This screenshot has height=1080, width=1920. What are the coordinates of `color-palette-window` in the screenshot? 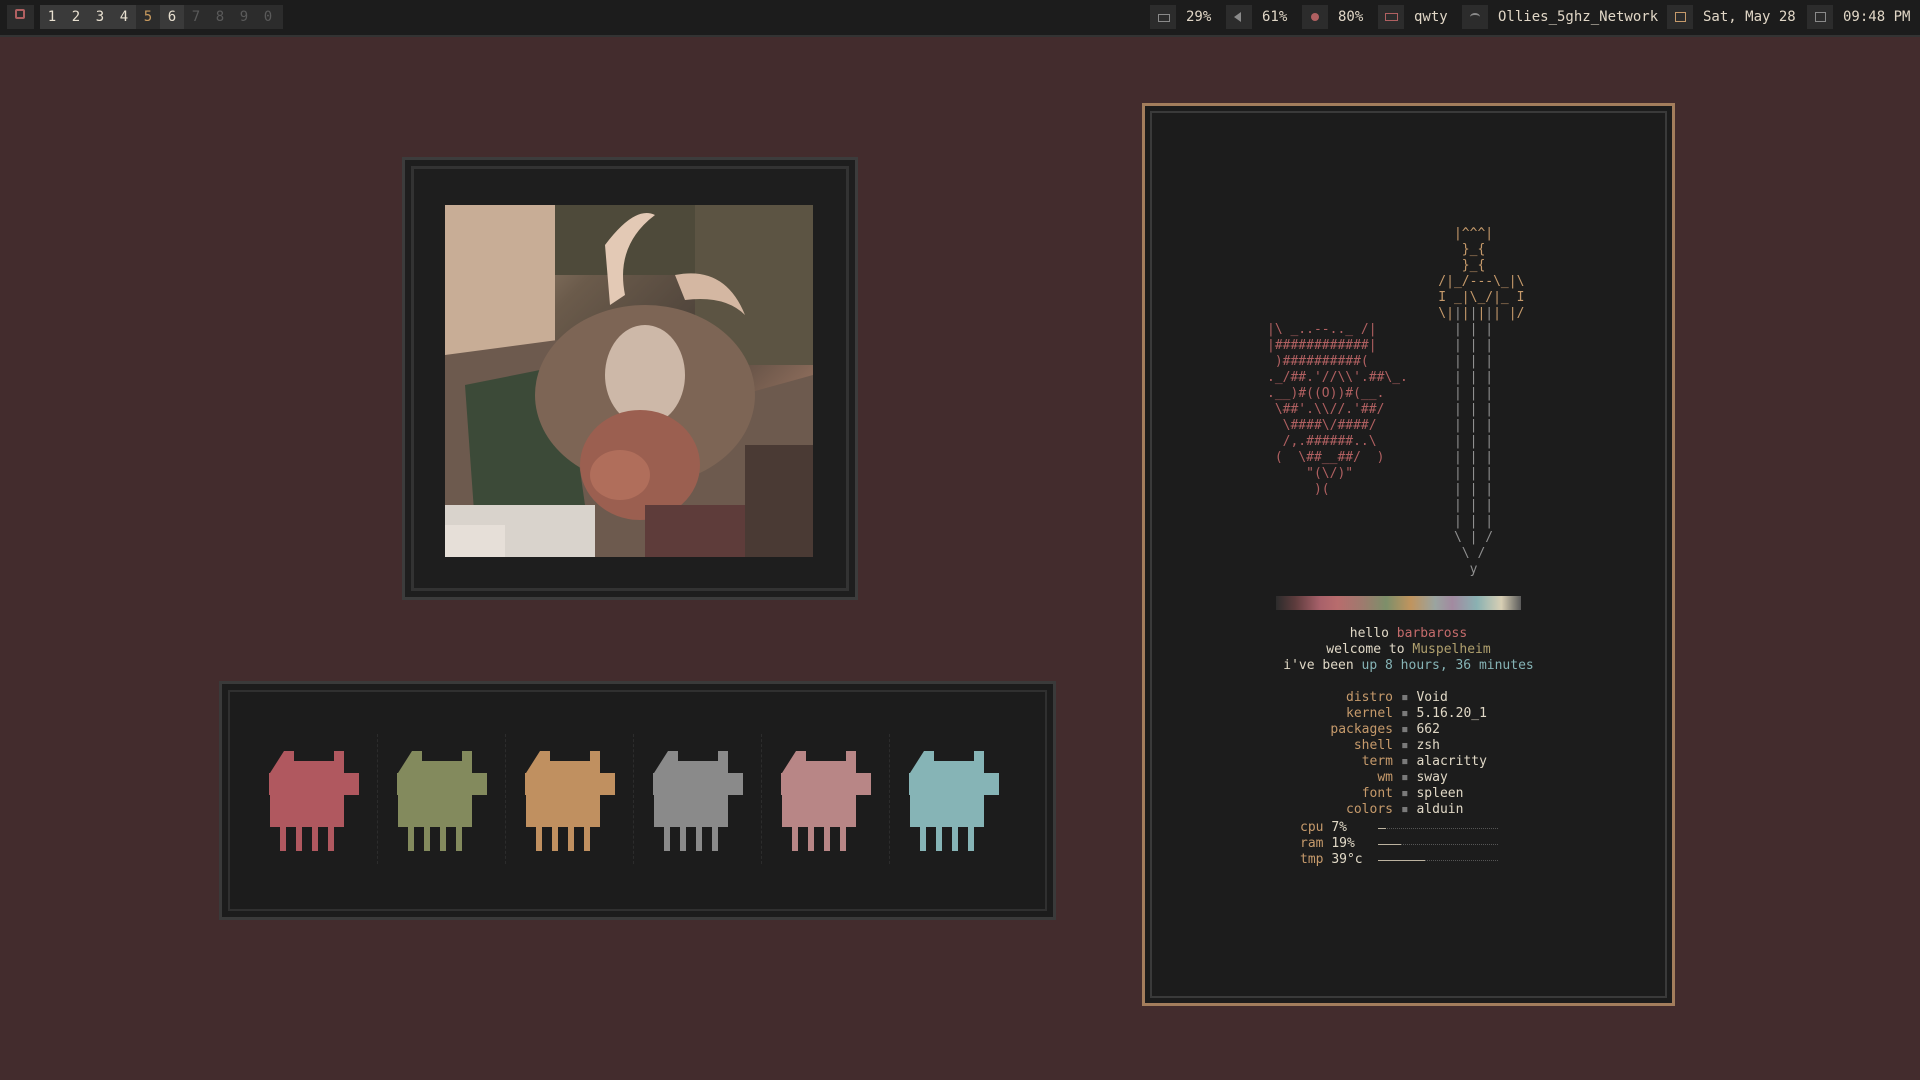 It's located at (637, 800).